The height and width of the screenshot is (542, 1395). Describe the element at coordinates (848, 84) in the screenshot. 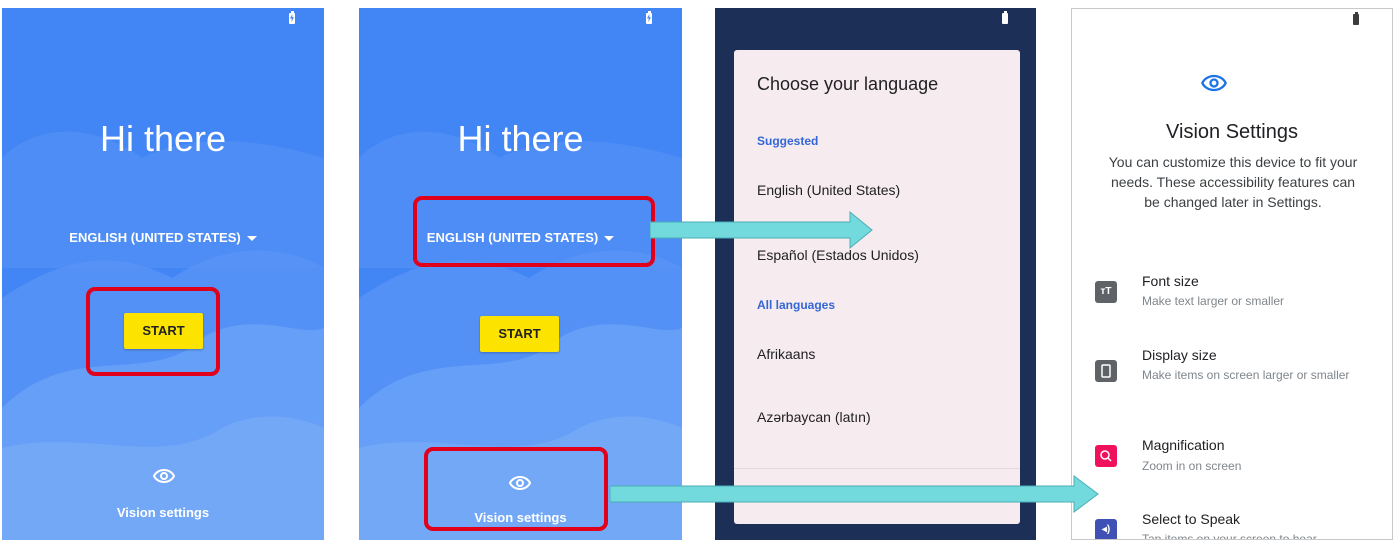

I see `dialog-title: Choose your language` at that location.